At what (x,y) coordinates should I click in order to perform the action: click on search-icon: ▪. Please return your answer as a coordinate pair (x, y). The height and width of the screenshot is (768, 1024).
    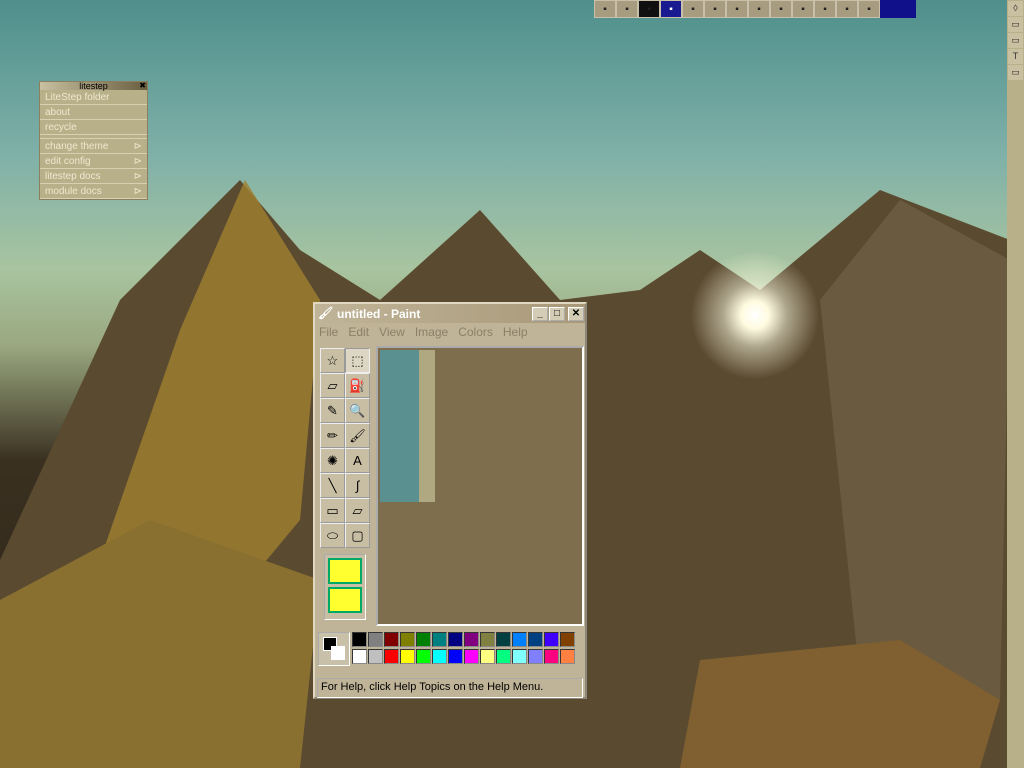
    Looking at the image, I should click on (869, 9).